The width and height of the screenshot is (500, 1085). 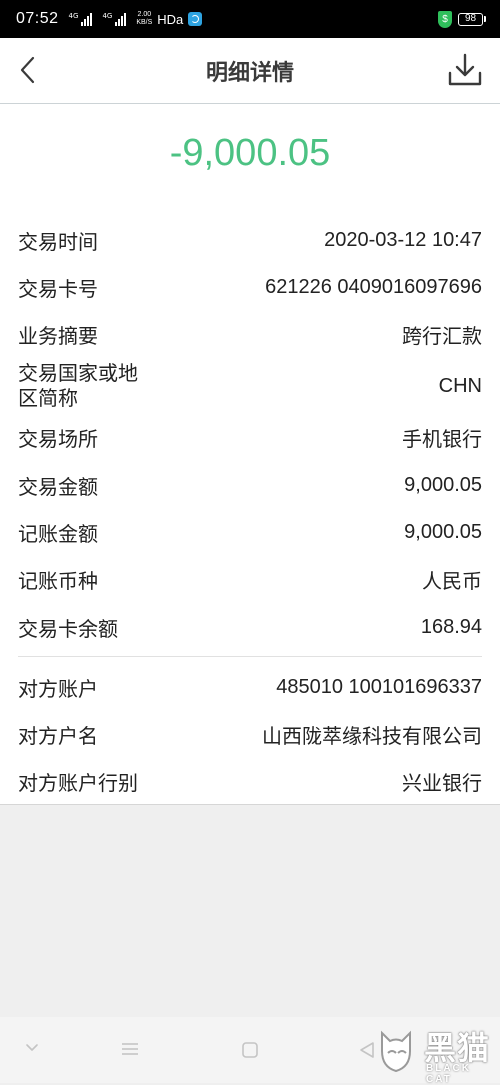 I want to click on field-value: 手机银行, so click(x=442, y=438).